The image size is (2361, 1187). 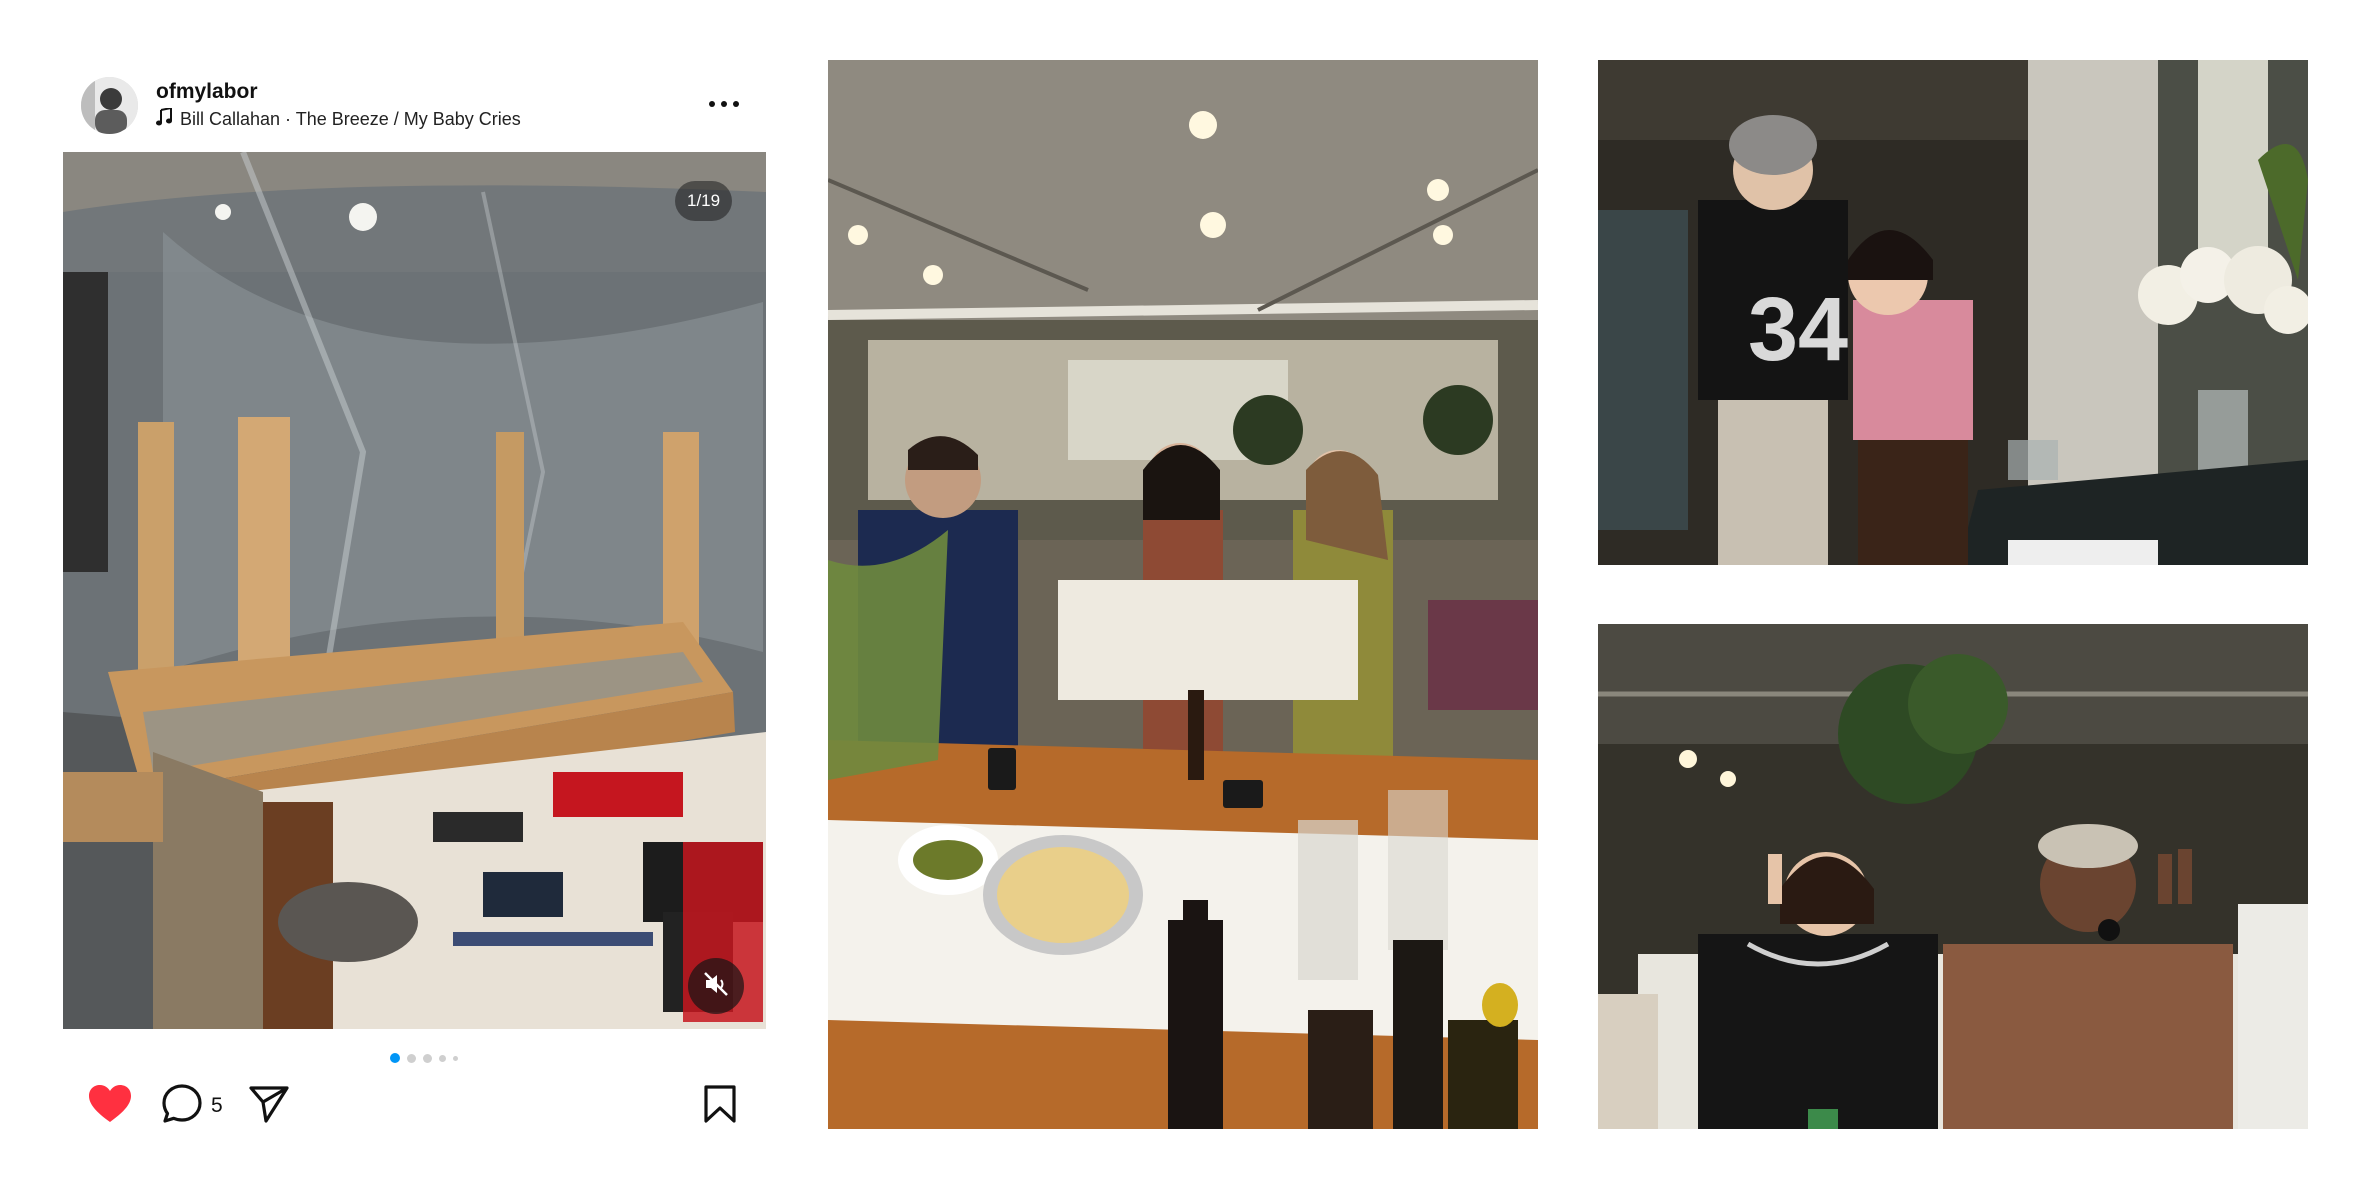 I want to click on carousel-indicator, so click(x=424, y=1058).